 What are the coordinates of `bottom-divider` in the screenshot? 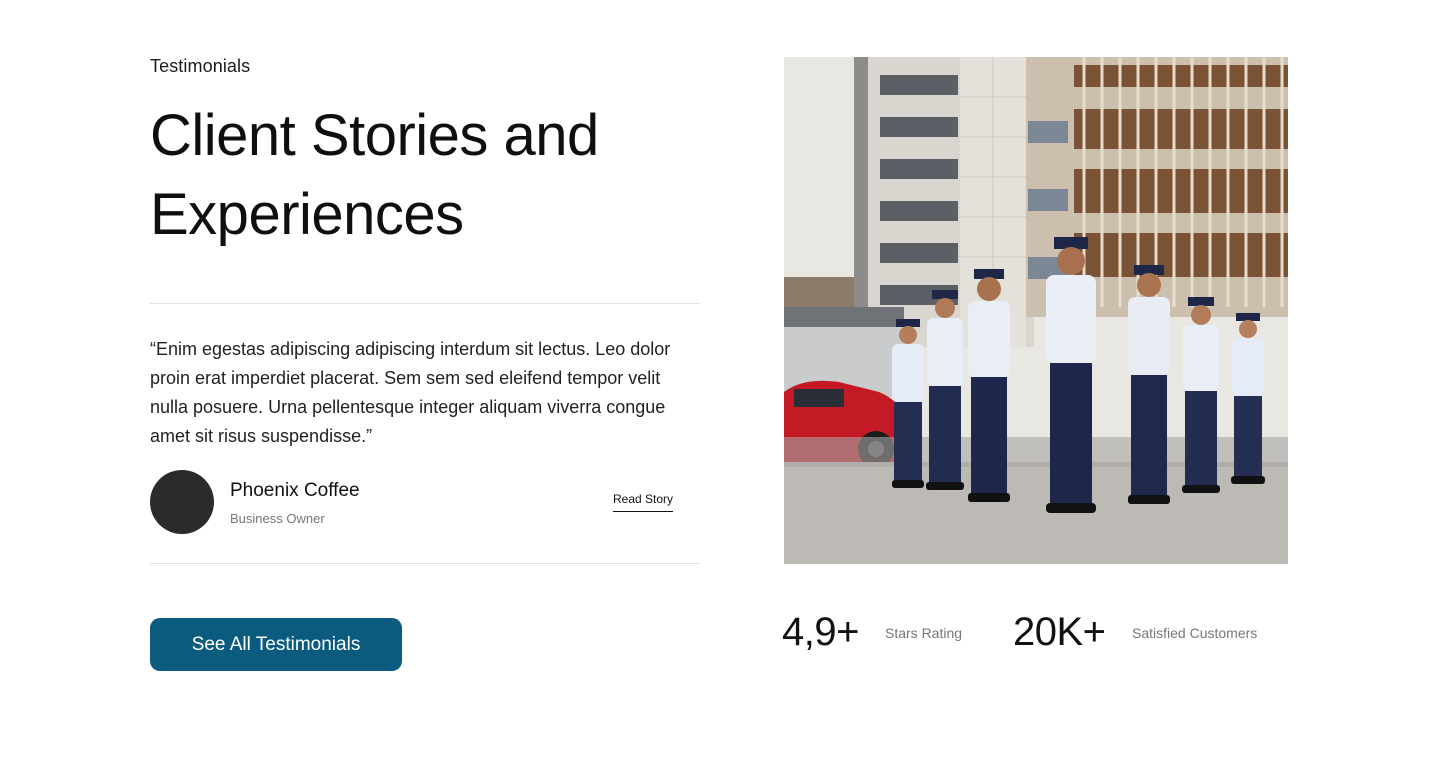 It's located at (425, 563).